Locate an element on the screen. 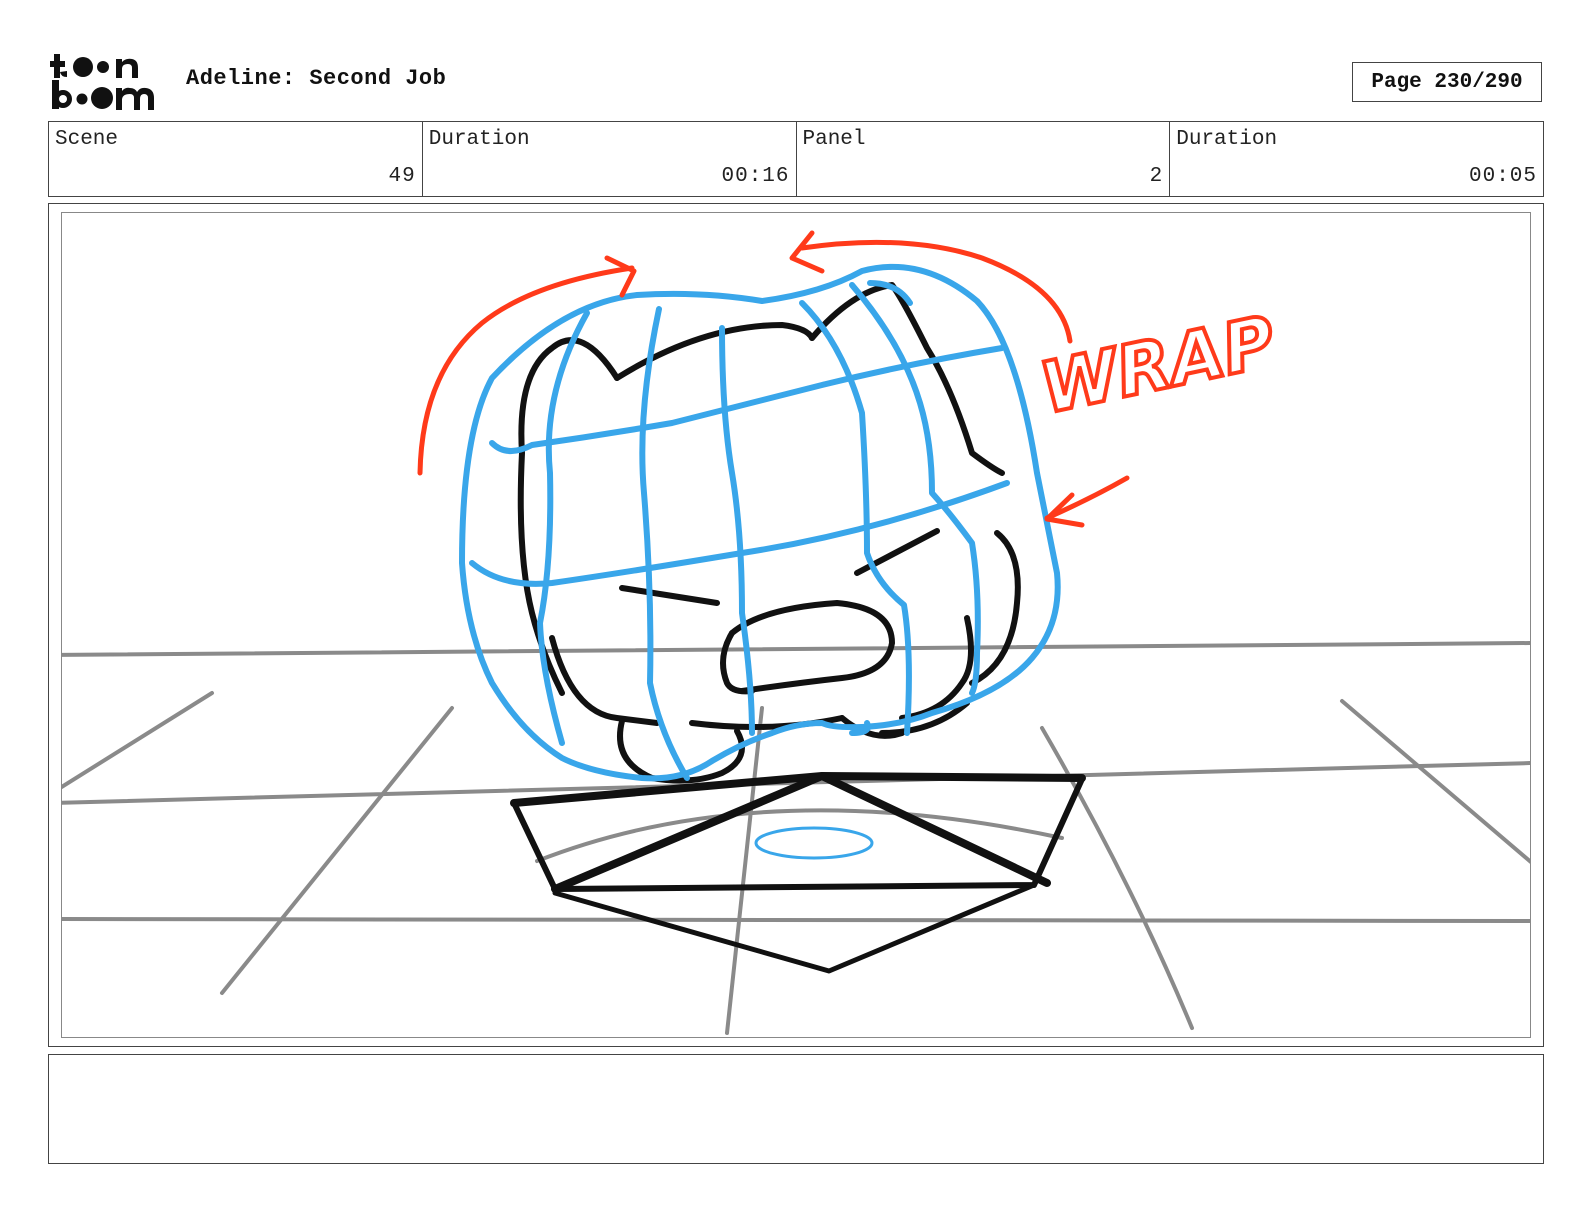  wrap-label: WRAP is located at coordinates (1157, 364).